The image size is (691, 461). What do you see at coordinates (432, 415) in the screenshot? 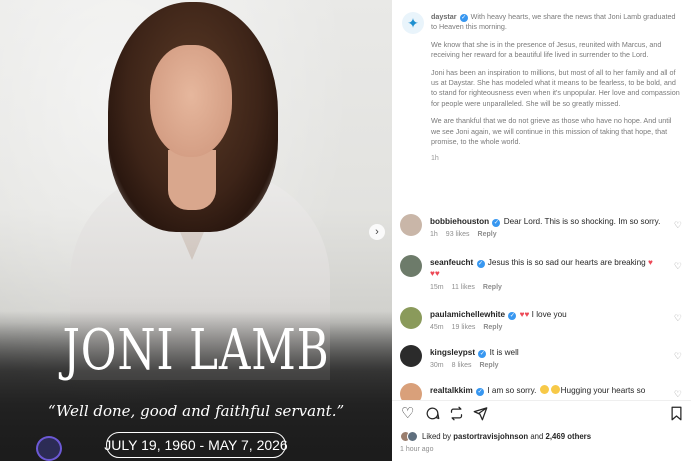
I see `comment-icon` at bounding box center [432, 415].